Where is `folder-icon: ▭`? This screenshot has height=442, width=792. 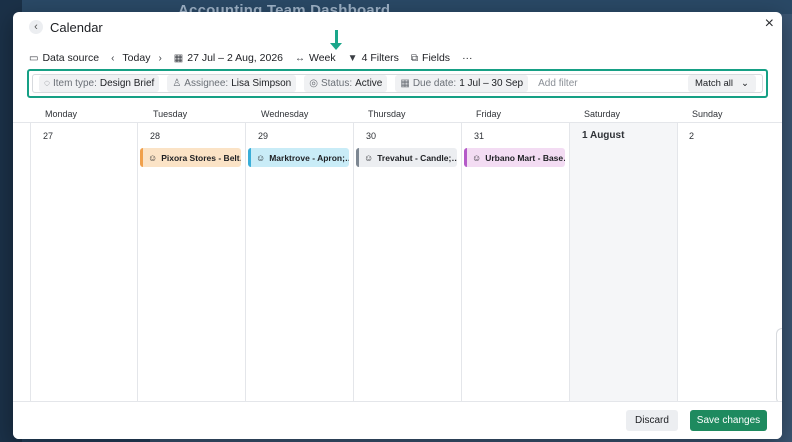
folder-icon: ▭ is located at coordinates (34, 58).